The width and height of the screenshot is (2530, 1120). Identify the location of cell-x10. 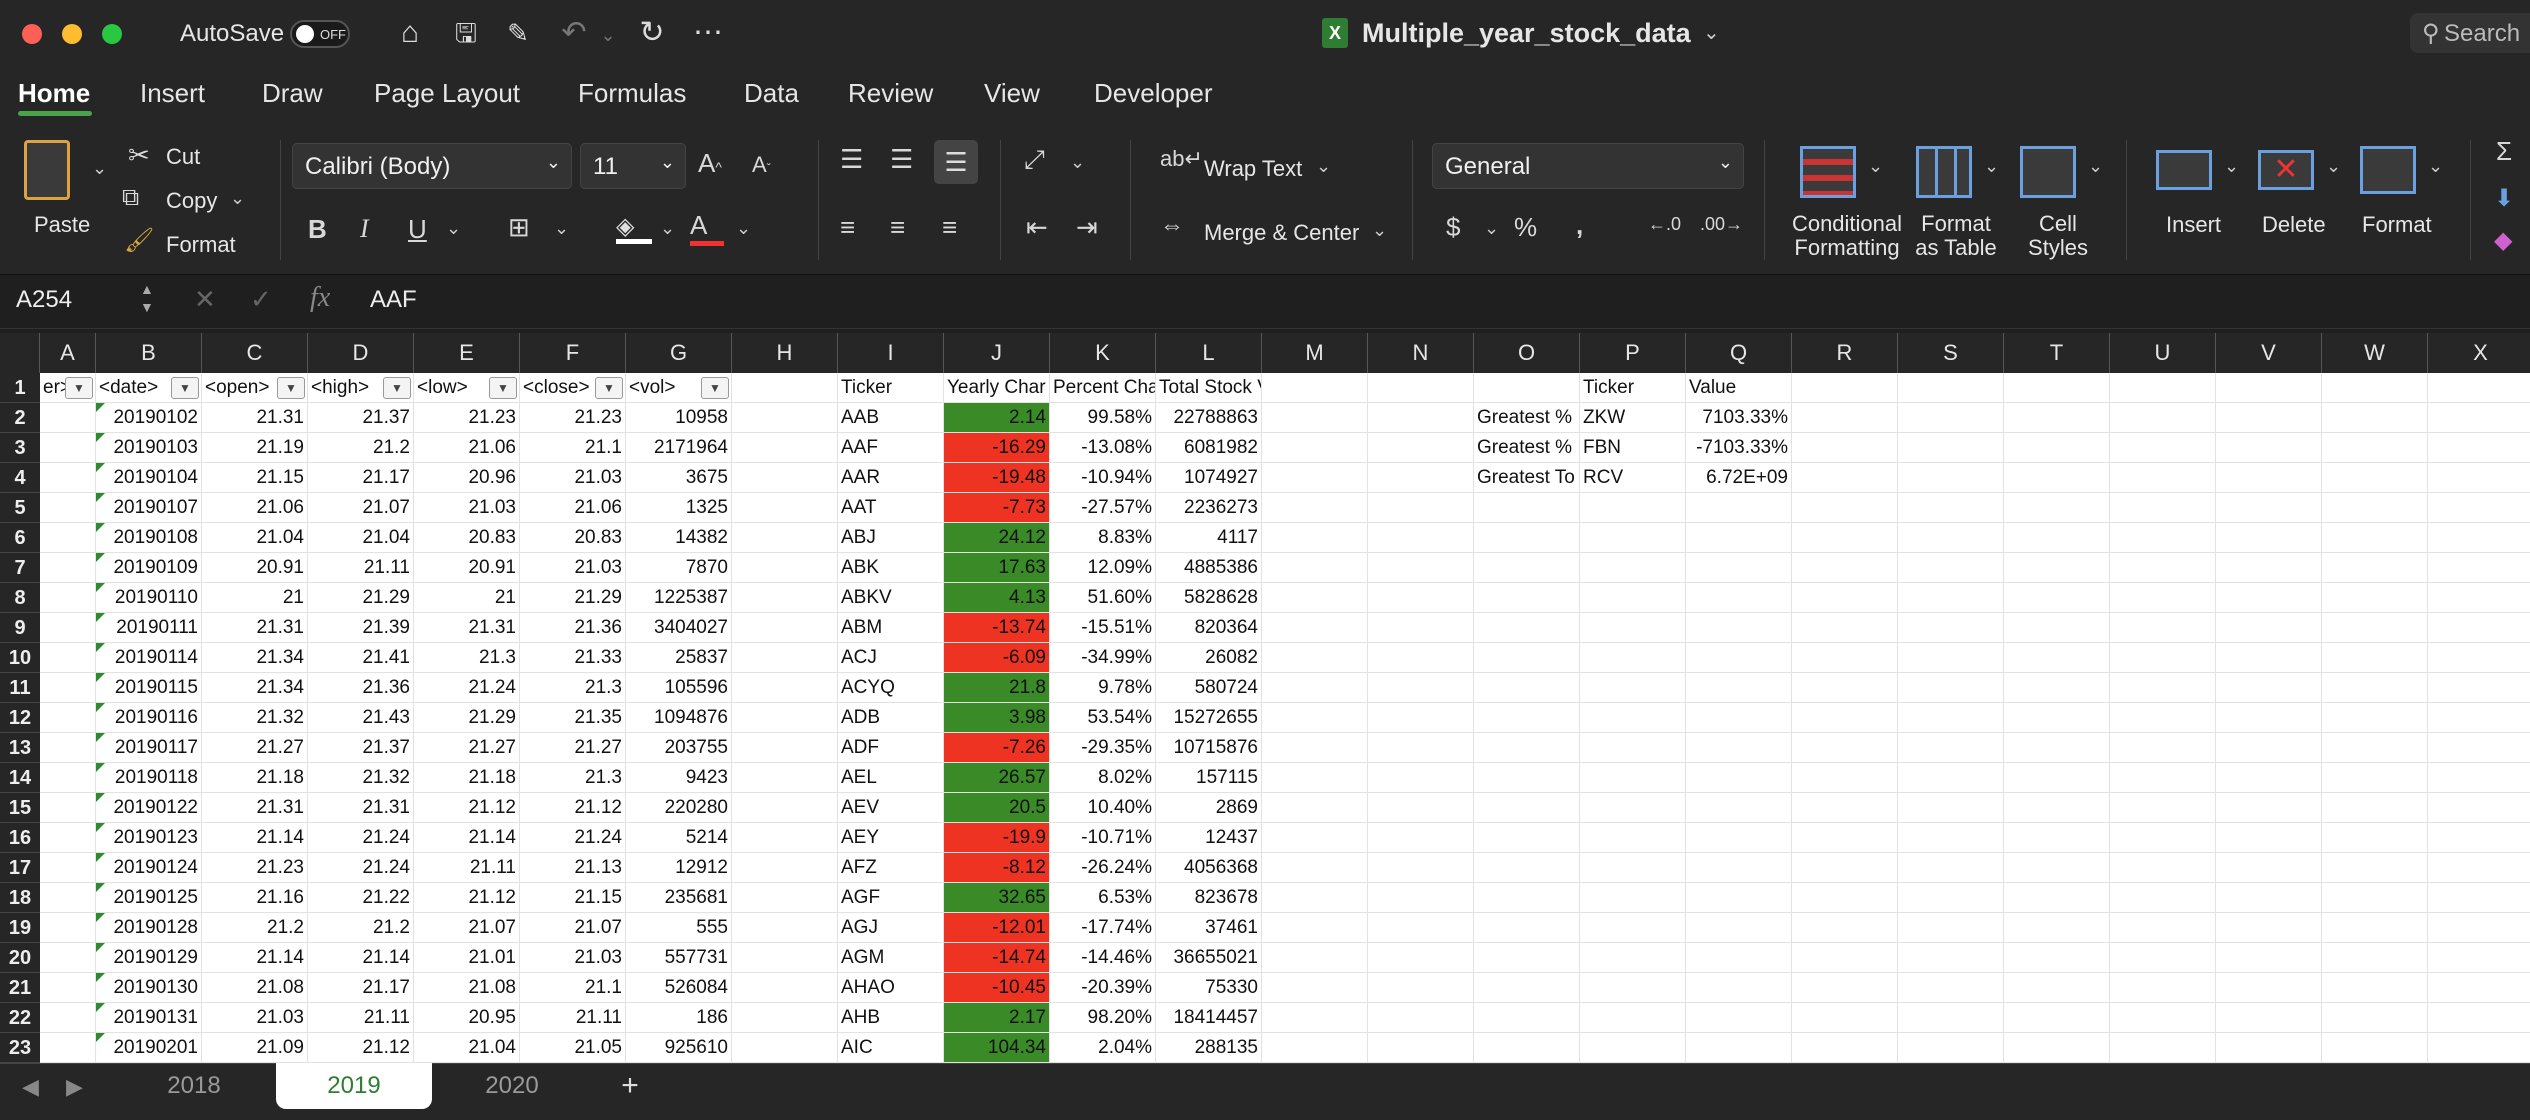
(2479, 658).